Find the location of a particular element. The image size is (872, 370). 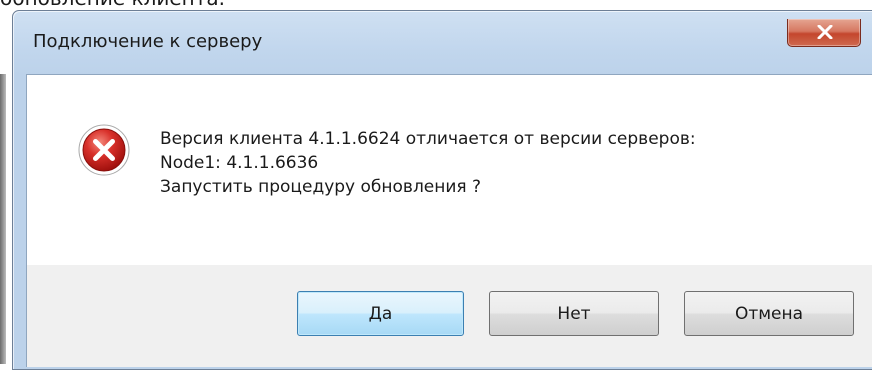

message-line-node: Node1: 4.1.1.6636 is located at coordinates (239, 163).